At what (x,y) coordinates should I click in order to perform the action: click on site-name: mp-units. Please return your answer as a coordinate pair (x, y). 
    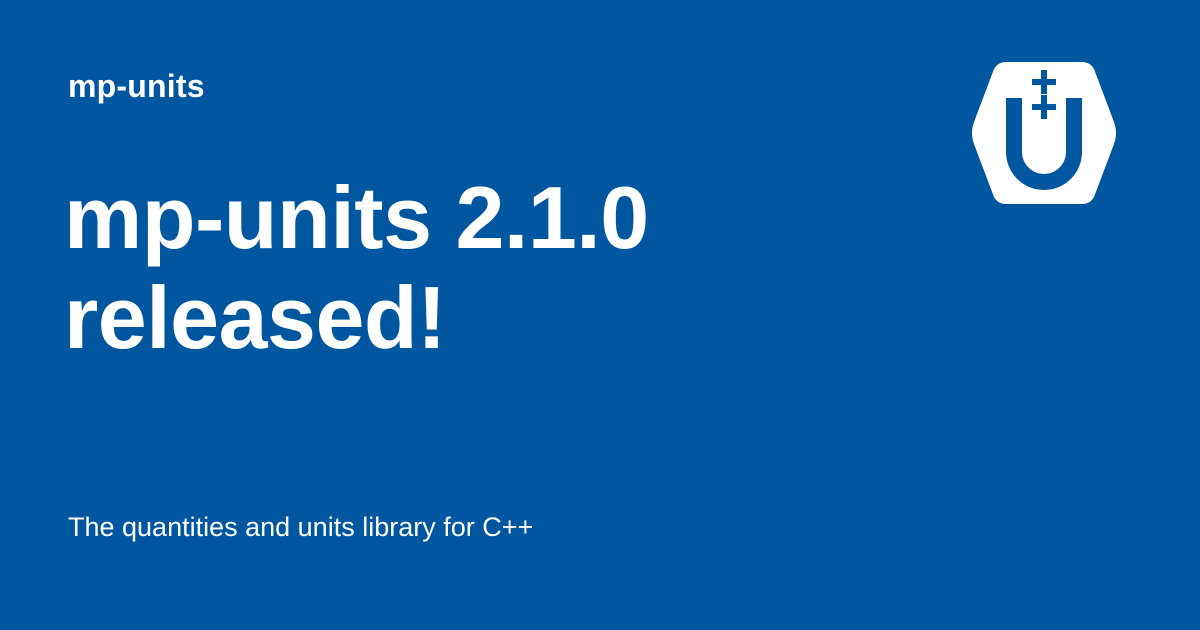
    Looking at the image, I should click on (136, 86).